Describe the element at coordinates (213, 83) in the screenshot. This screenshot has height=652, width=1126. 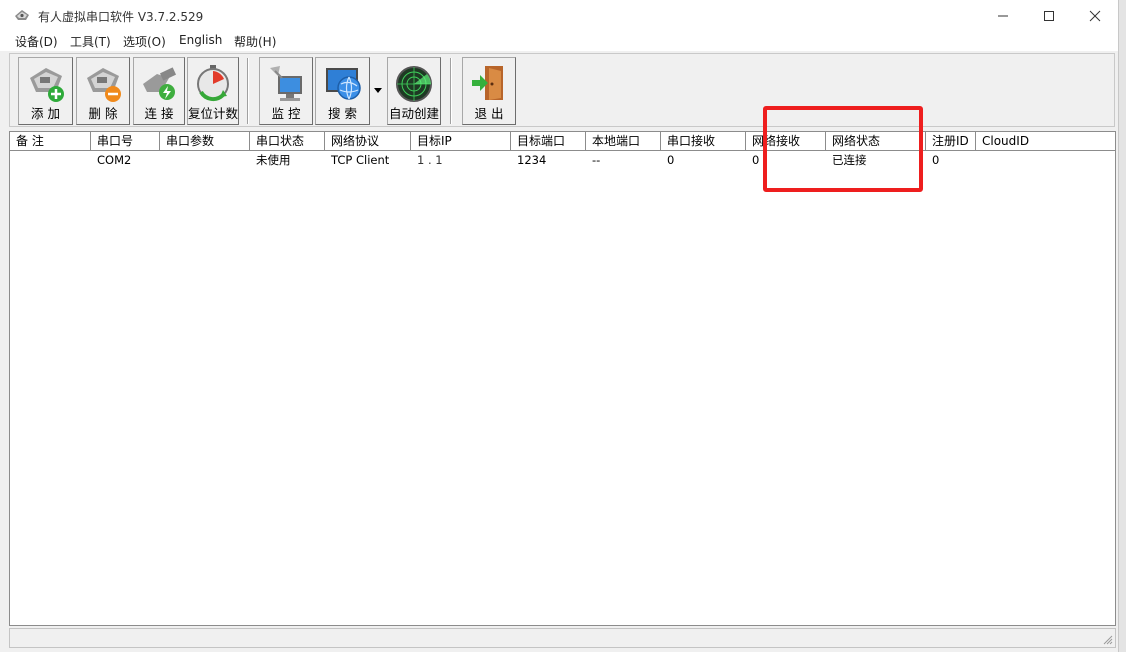
I see `stopwatch-icon` at that location.